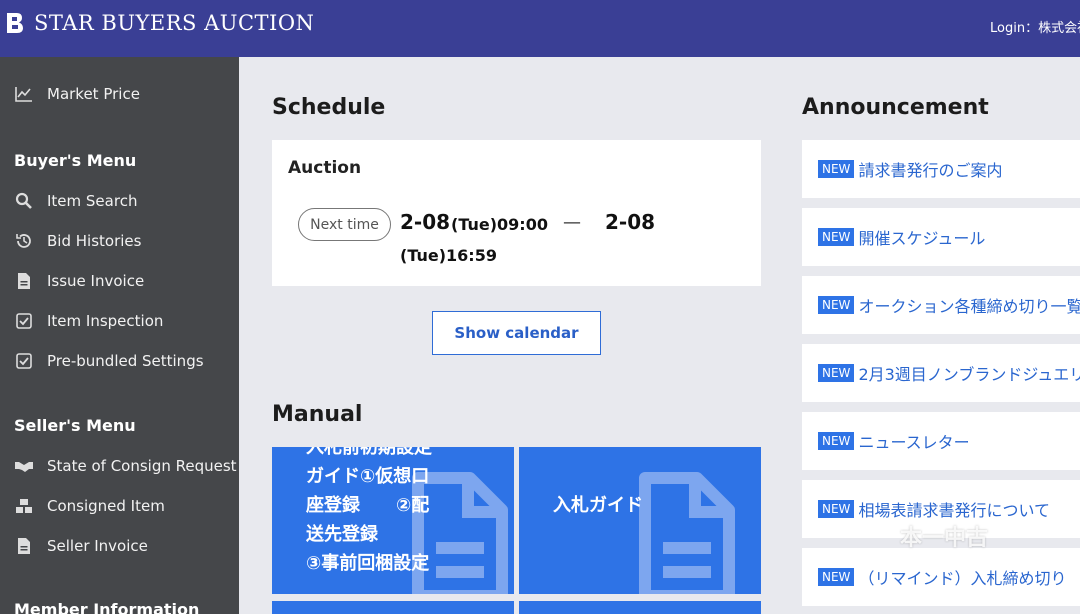 This screenshot has width=1080, height=614. I want to click on sidebar-item-label: State of Consign Request, so click(142, 466).